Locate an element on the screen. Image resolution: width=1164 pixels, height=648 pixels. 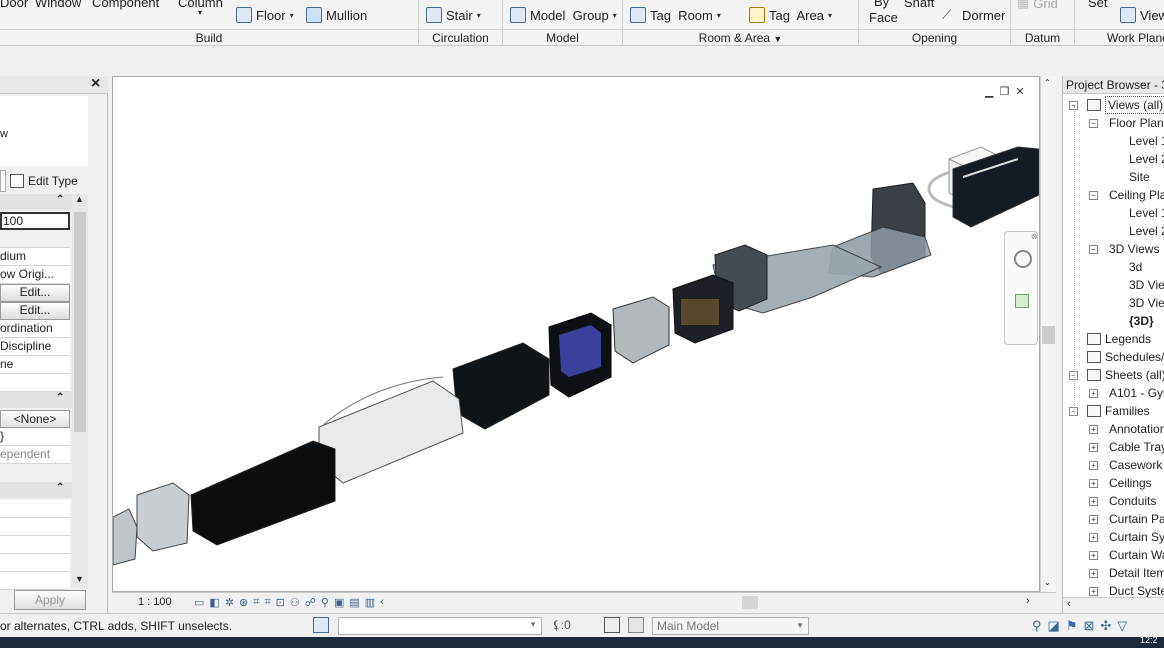
editable-only-icon is located at coordinates (636, 625).